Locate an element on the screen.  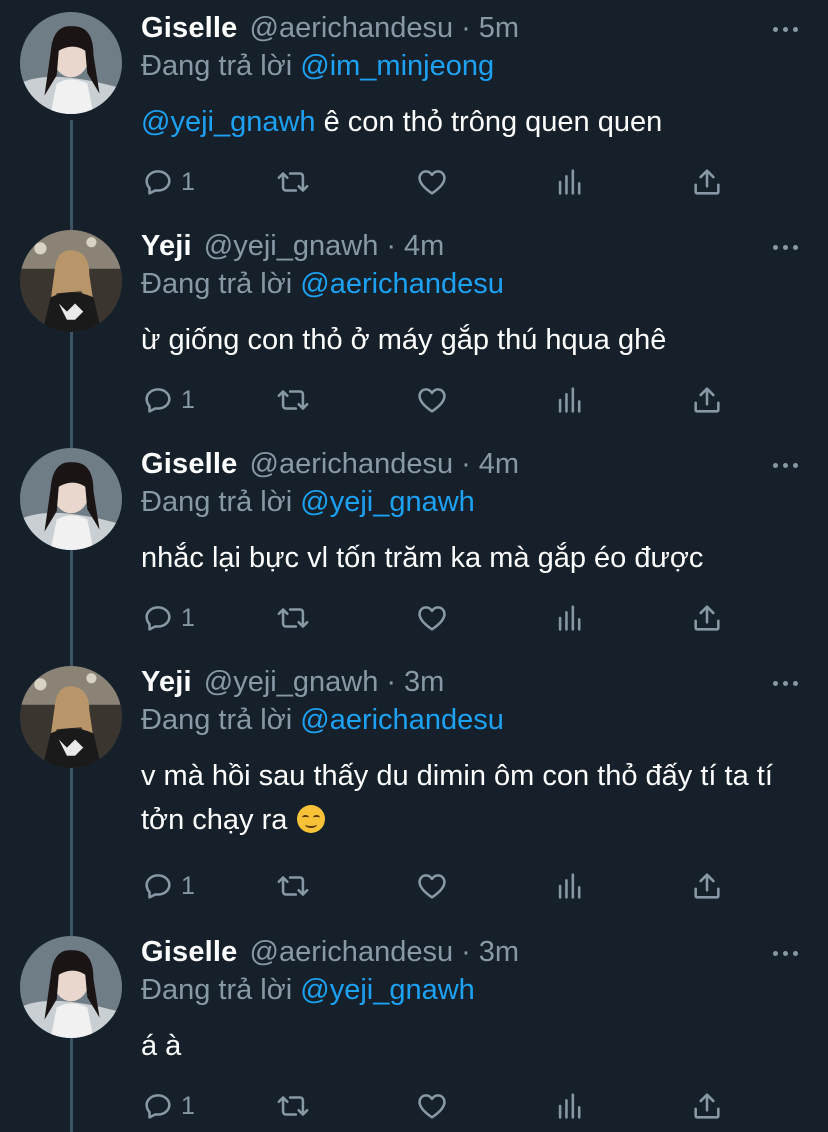
smiling-face-emoji is located at coordinates (311, 819).